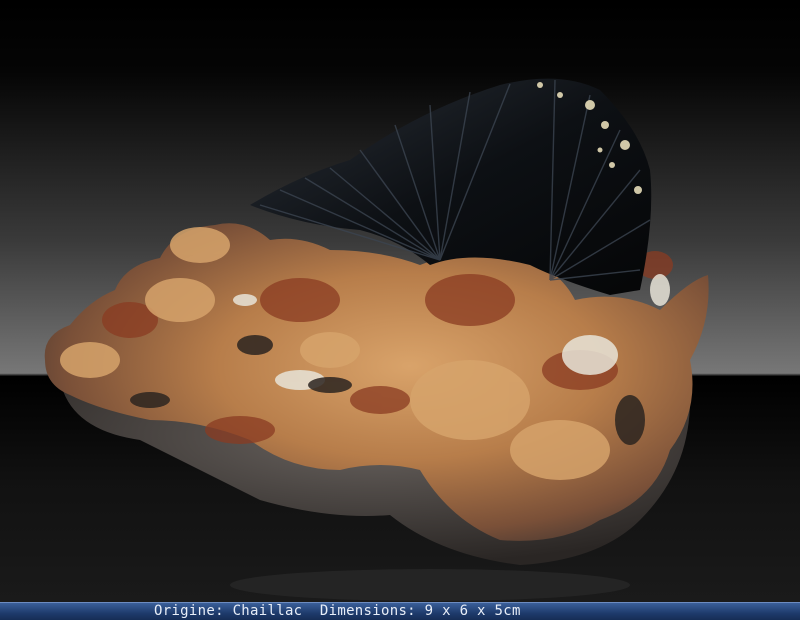 The width and height of the screenshot is (800, 620). What do you see at coordinates (367, 611) in the screenshot?
I see `dimensions-label: Dimensions:` at bounding box center [367, 611].